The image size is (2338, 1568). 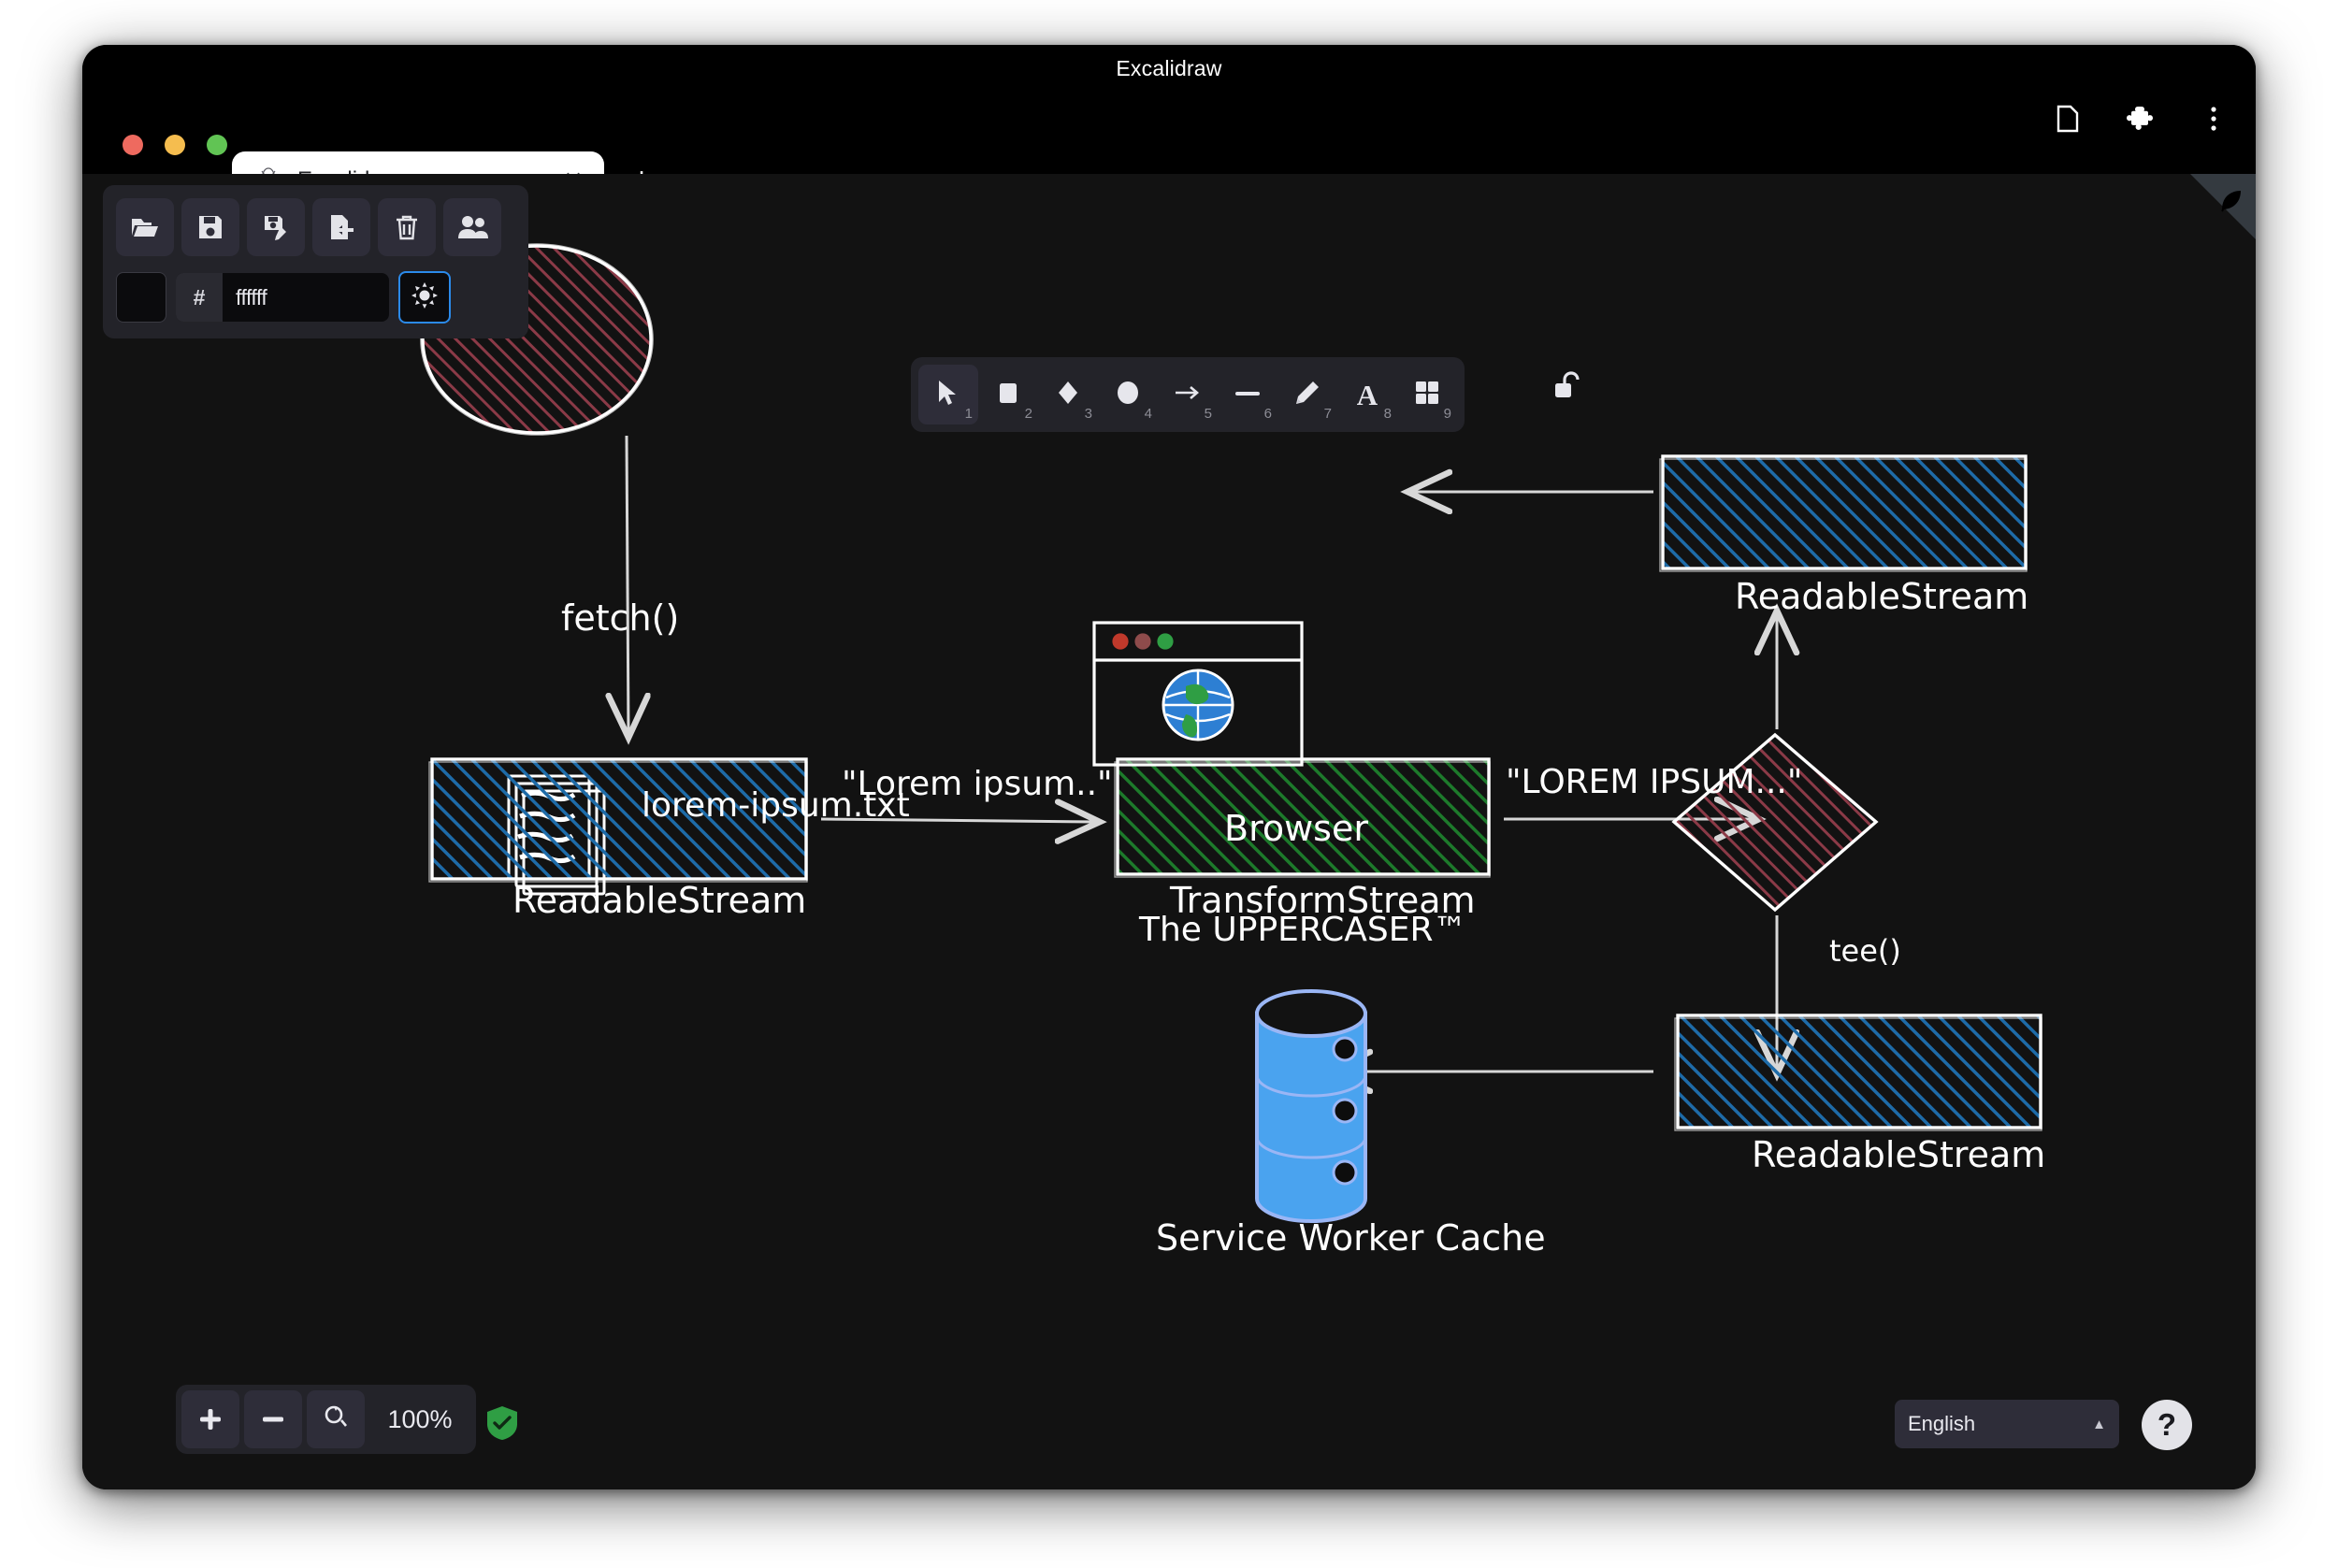 What do you see at coordinates (472, 227) in the screenshot?
I see `live-collaboration-button` at bounding box center [472, 227].